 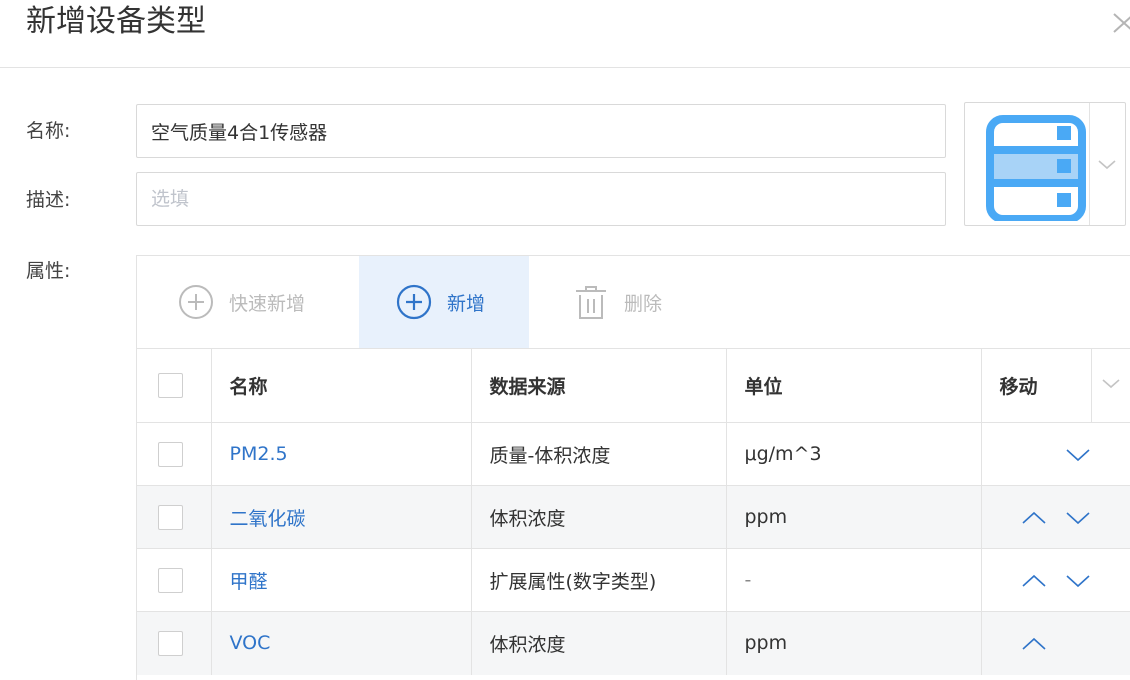 What do you see at coordinates (341, 385) in the screenshot?
I see `column-header-name: 名称` at bounding box center [341, 385].